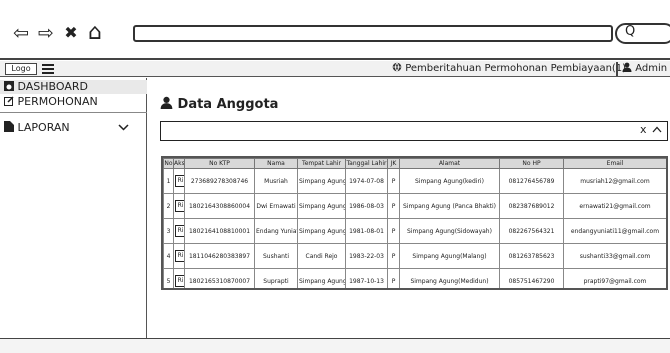  What do you see at coordinates (95, 33) in the screenshot?
I see `home-icon: ⌂` at bounding box center [95, 33].